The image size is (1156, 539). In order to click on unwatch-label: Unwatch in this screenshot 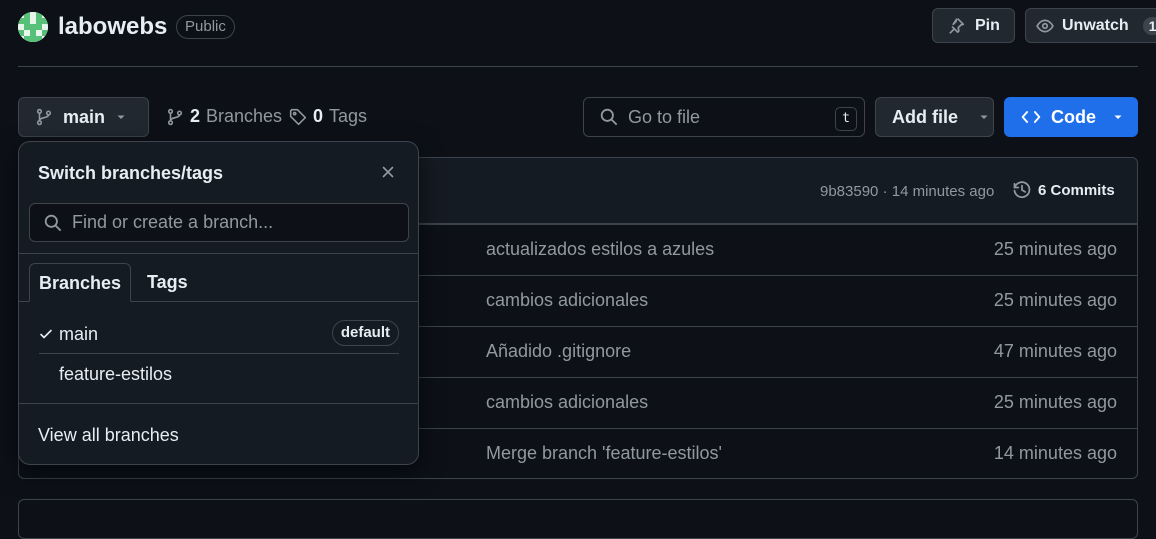, I will do `click(1095, 25)`.